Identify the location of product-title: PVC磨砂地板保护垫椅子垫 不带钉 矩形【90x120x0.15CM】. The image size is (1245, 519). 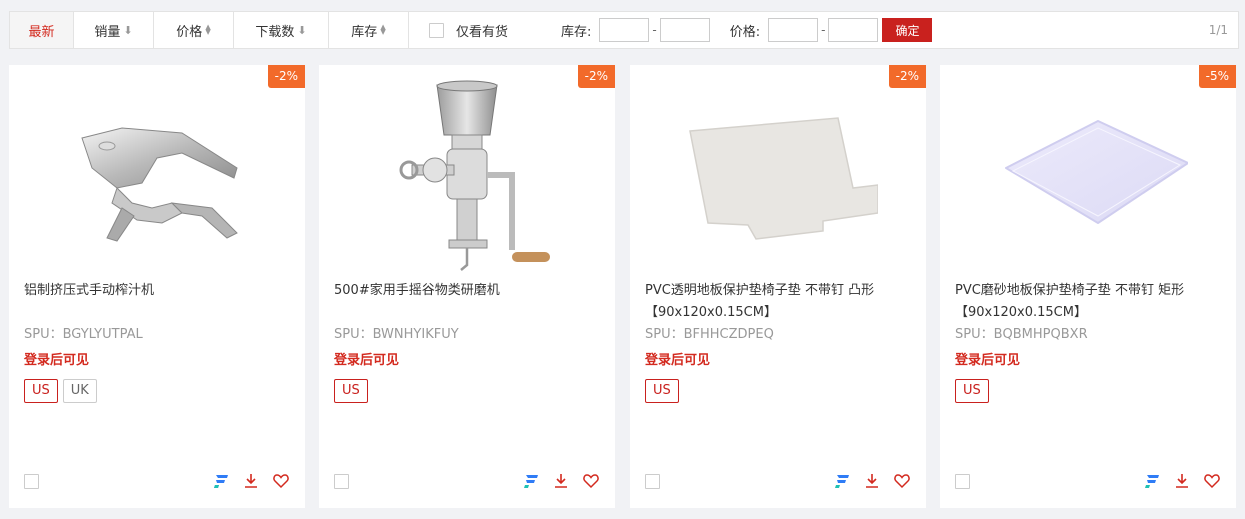
(1090, 302).